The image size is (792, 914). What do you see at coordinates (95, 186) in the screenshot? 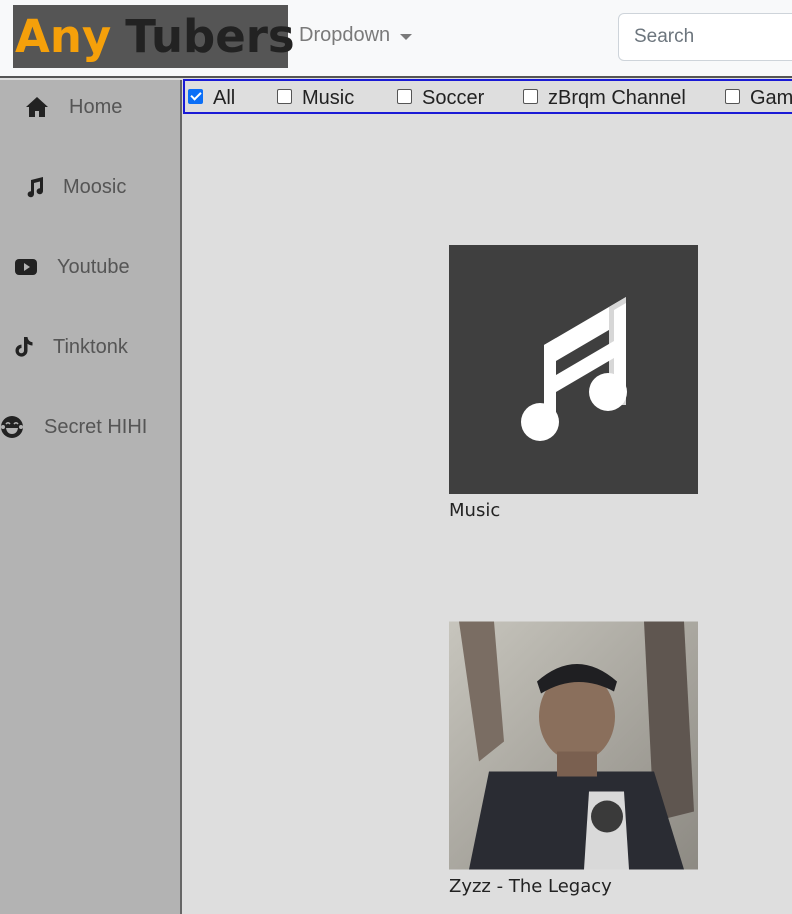
I see `sidebar-item-label: Moosic` at bounding box center [95, 186].